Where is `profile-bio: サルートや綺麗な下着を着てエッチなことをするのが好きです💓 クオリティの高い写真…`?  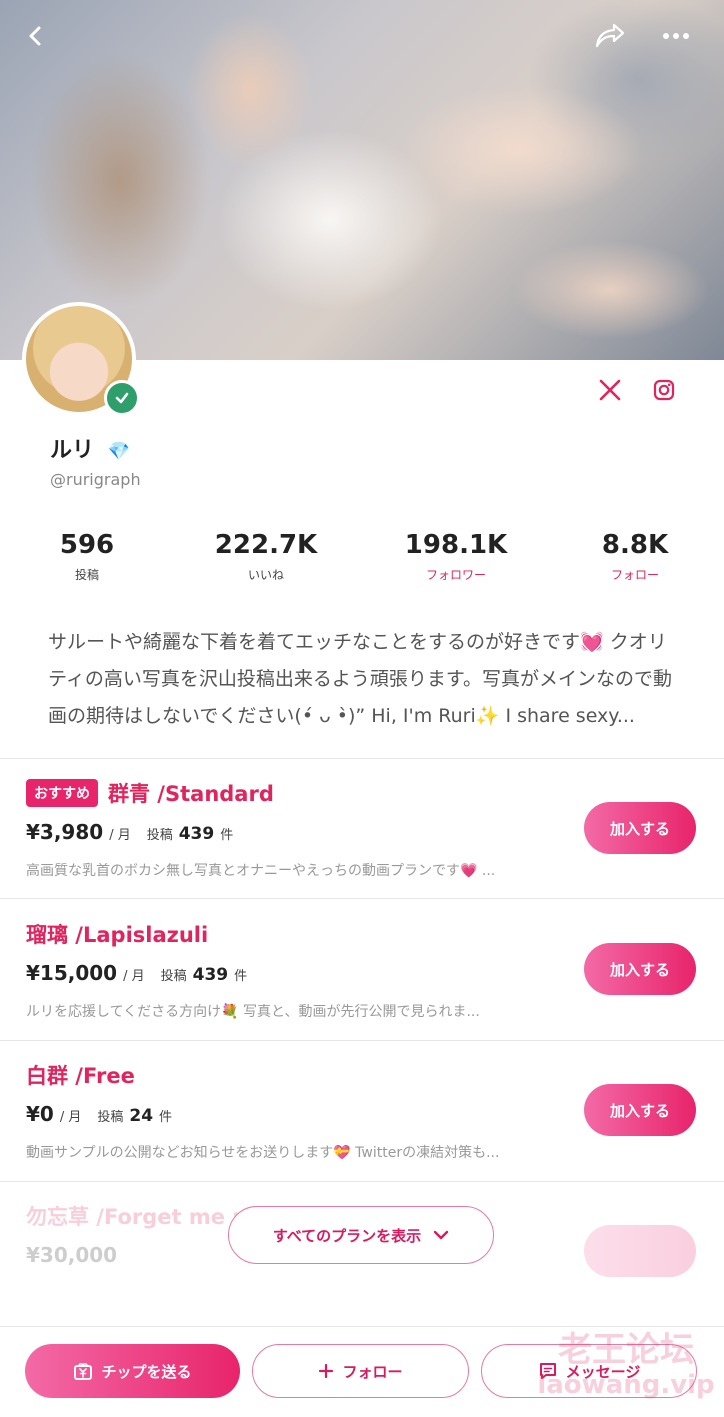 profile-bio: サルートや綺麗な下着を着てエッチなことをするのが好きです💓 クオリティの高い写真… is located at coordinates (363, 679).